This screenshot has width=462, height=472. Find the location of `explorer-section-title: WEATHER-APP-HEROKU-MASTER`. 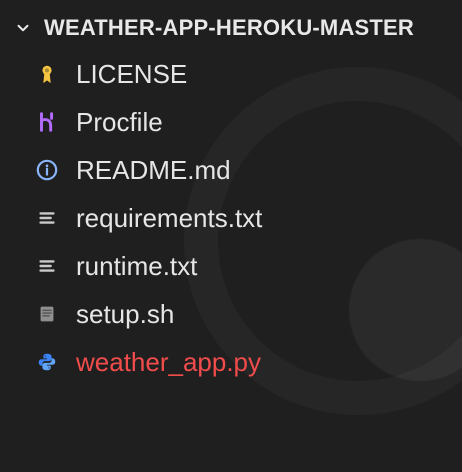

explorer-section-title: WEATHER-APP-HEROKU-MASTER is located at coordinates (229, 27).